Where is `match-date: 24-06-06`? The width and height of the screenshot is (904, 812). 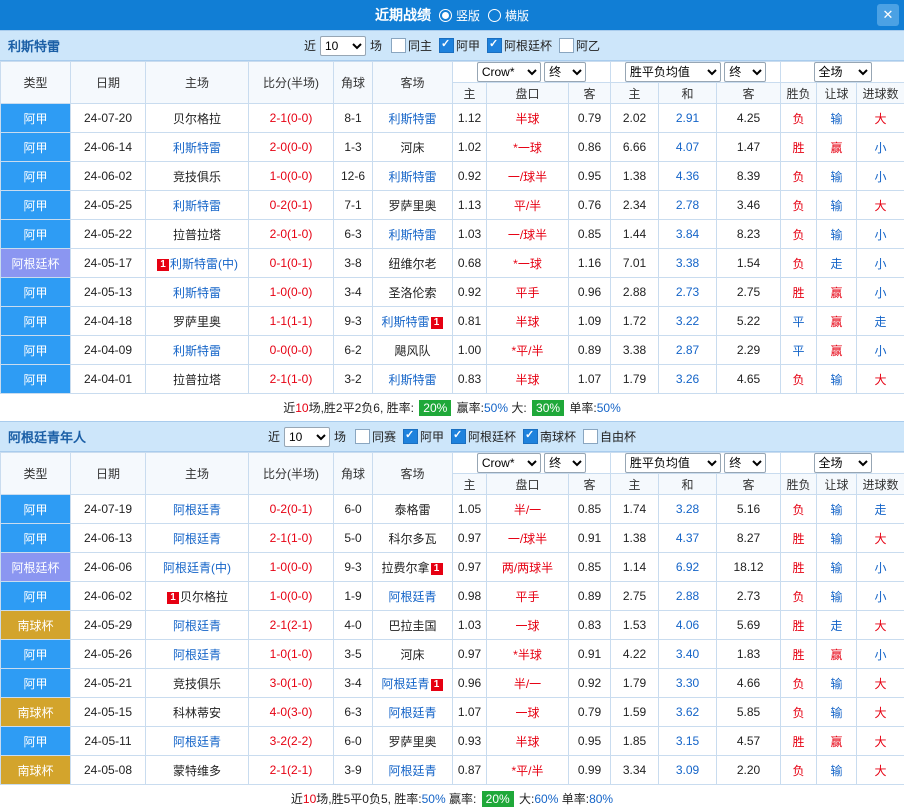 match-date: 24-06-06 is located at coordinates (108, 567).